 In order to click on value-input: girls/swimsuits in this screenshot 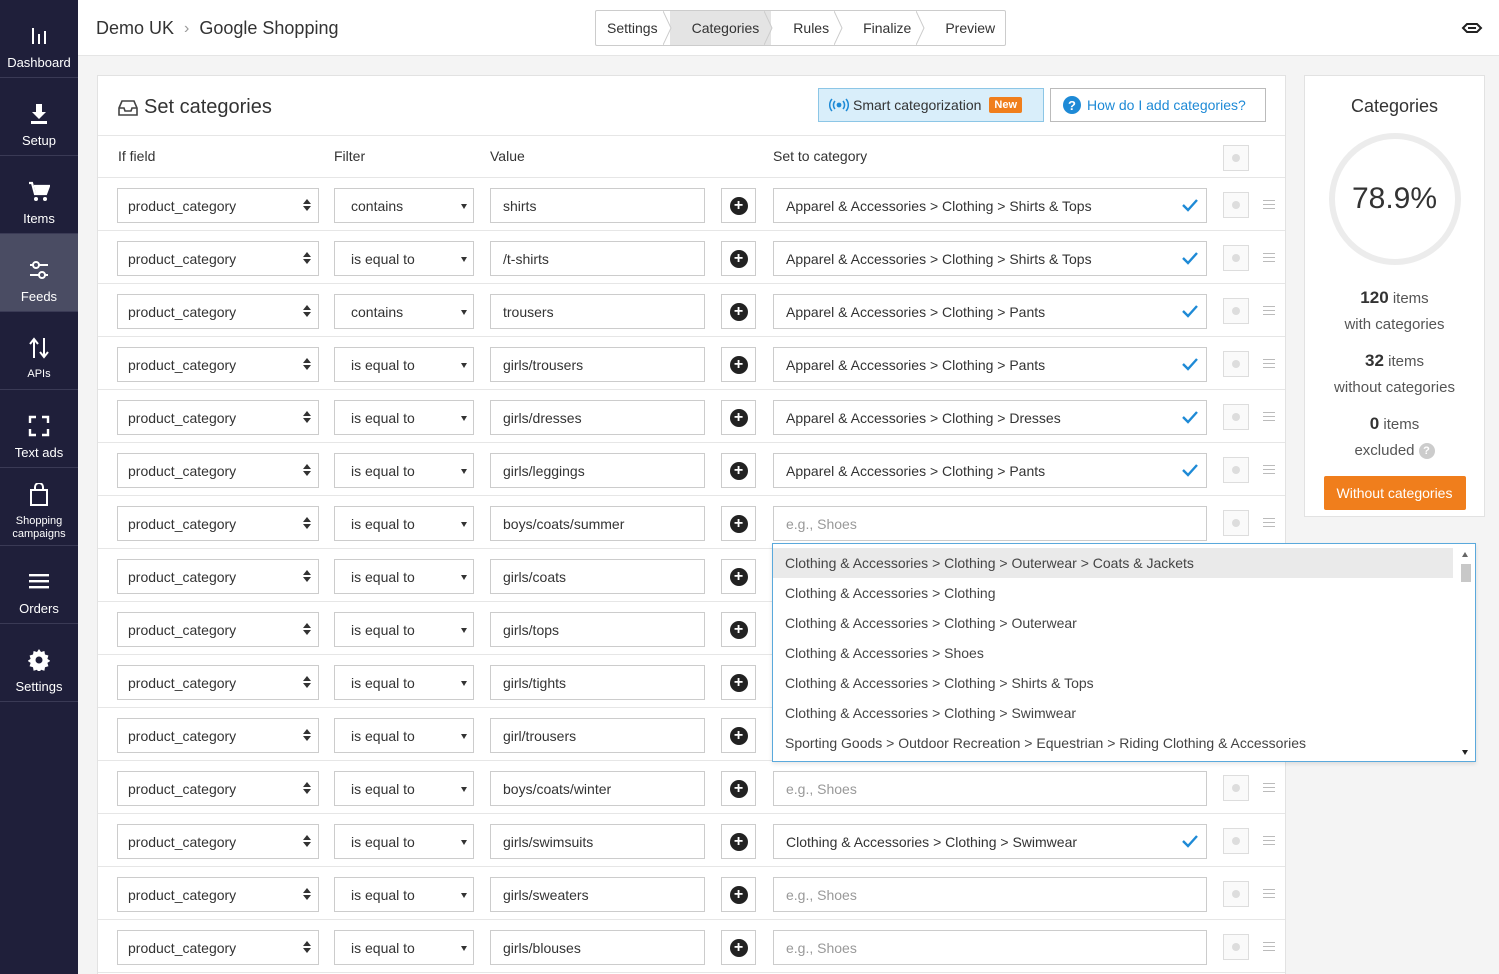, I will do `click(597, 841)`.